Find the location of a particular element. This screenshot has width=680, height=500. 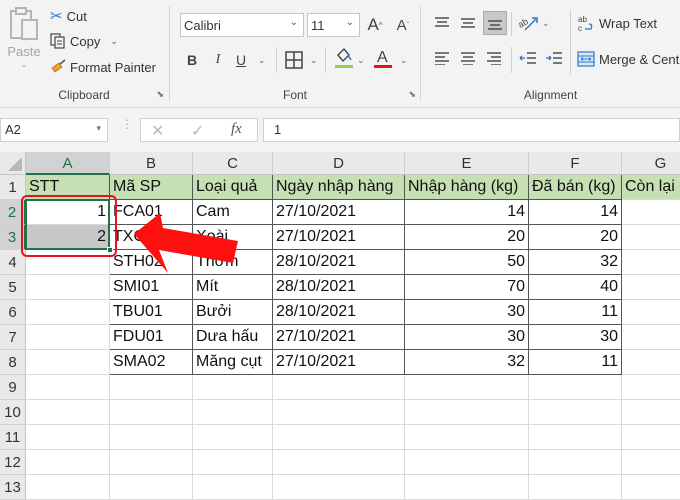

arrow-annotation is located at coordinates (186, 243).